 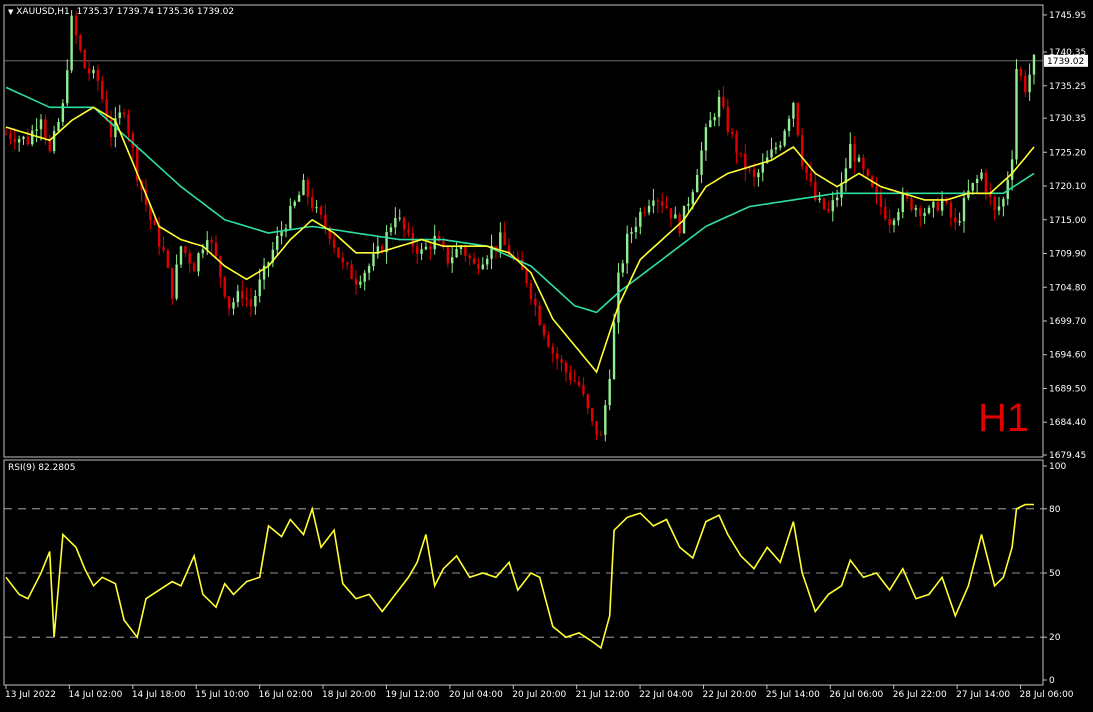 I want to click on rsi-axis-label: 80, so click(x=1055, y=510).